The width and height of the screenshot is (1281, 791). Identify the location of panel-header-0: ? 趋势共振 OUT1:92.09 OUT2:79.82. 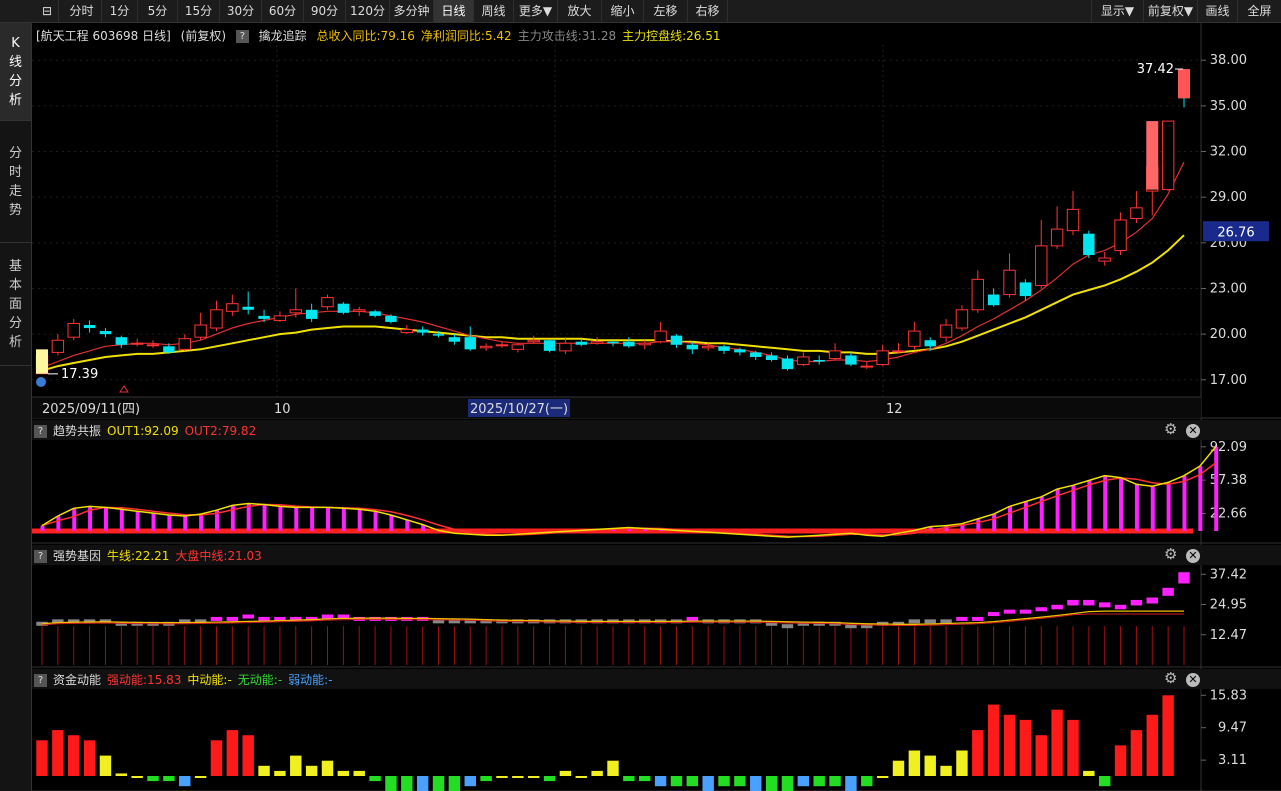
(148, 431).